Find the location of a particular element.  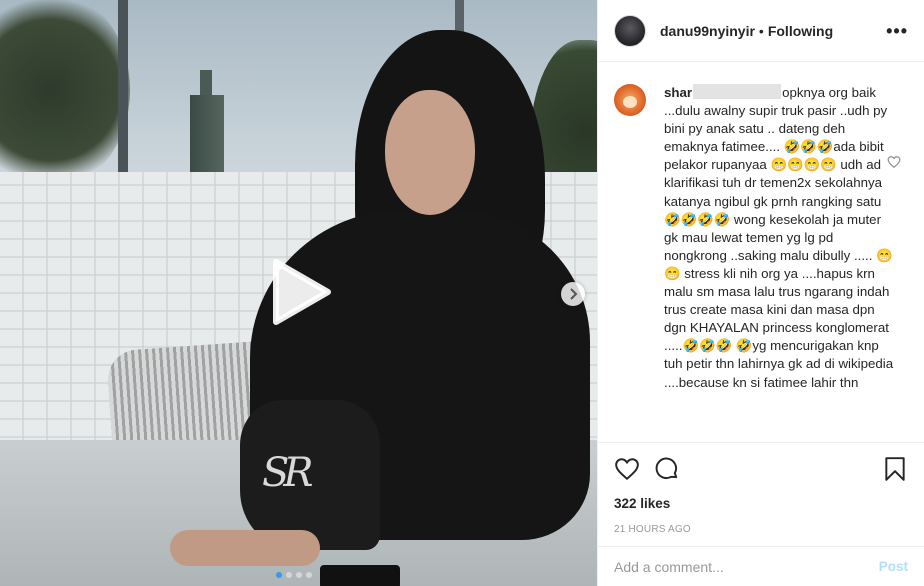

commenter-username: shar is located at coordinates (678, 92).